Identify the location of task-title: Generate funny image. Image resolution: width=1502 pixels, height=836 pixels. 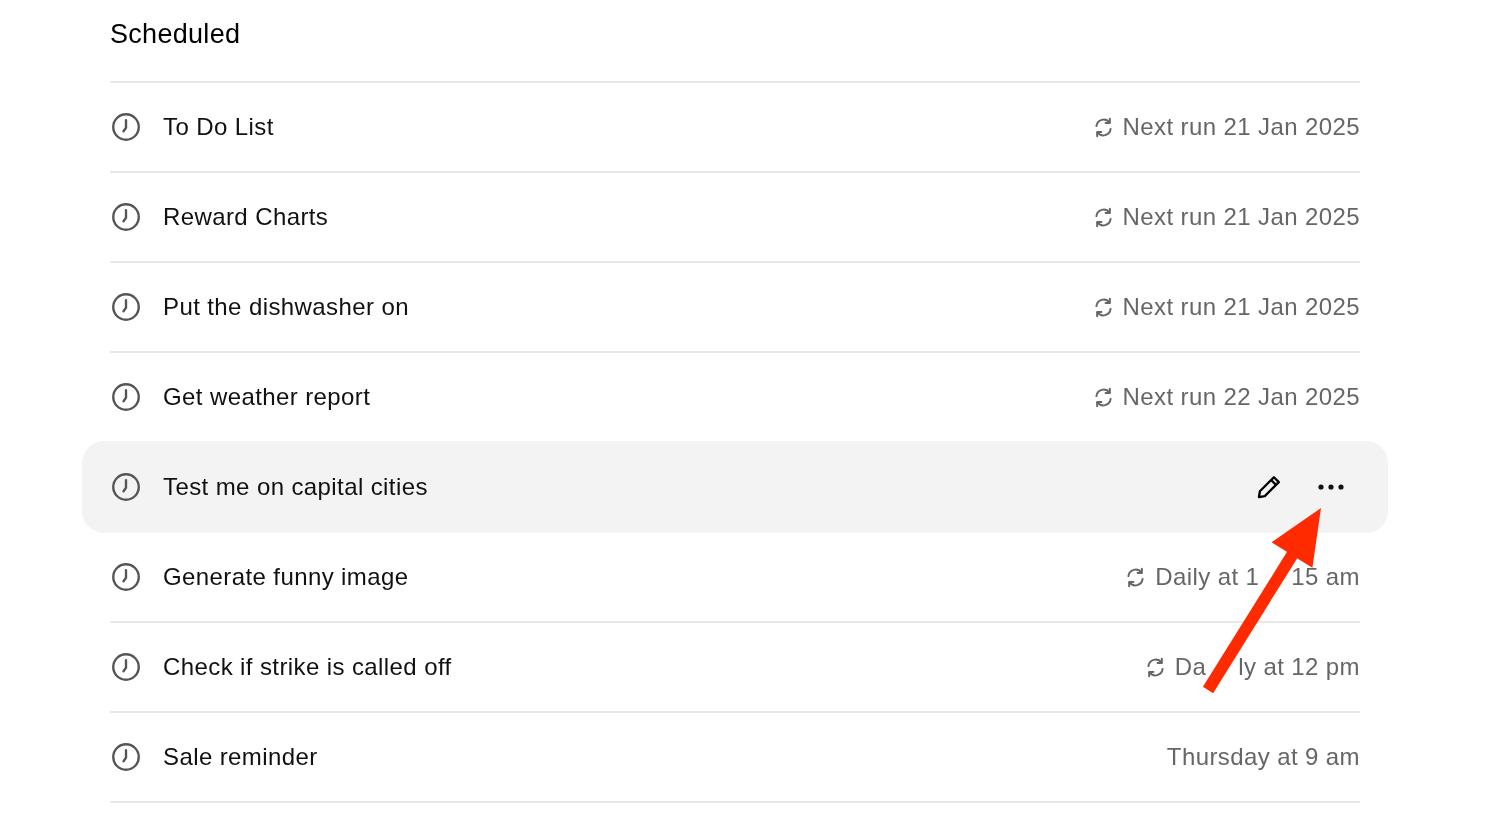
(286, 577).